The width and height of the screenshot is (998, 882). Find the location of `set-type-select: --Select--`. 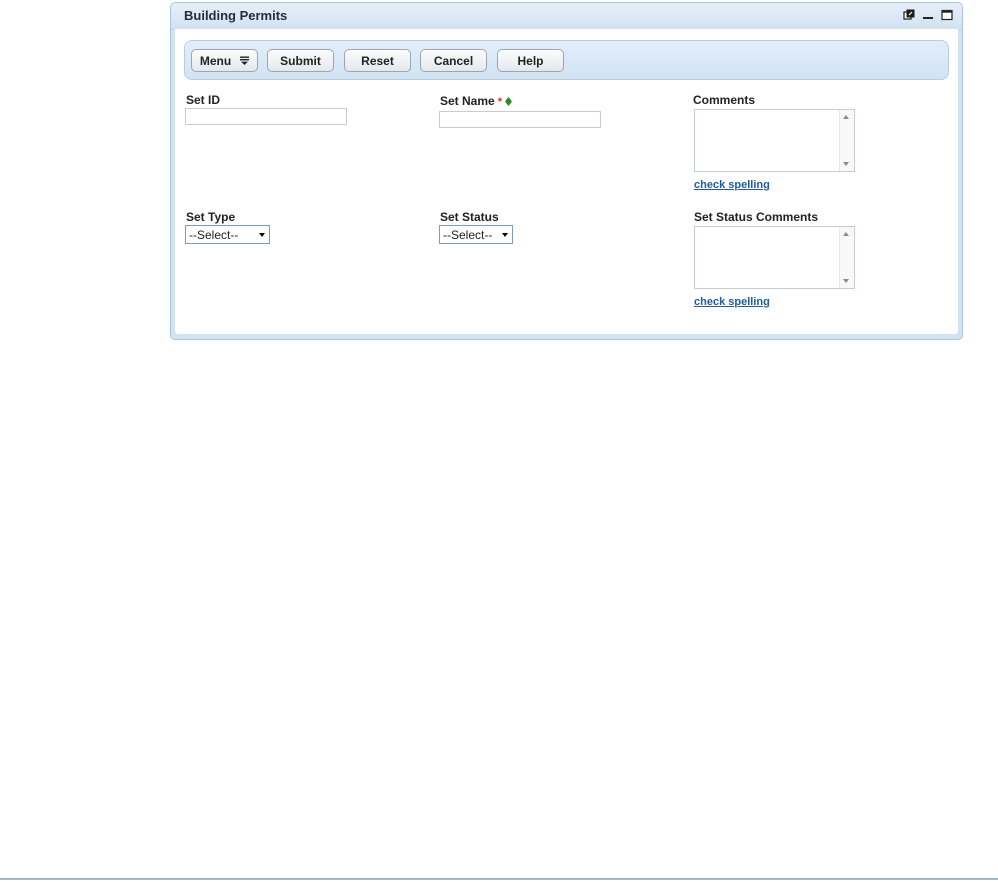

set-type-select: --Select-- is located at coordinates (227, 234).